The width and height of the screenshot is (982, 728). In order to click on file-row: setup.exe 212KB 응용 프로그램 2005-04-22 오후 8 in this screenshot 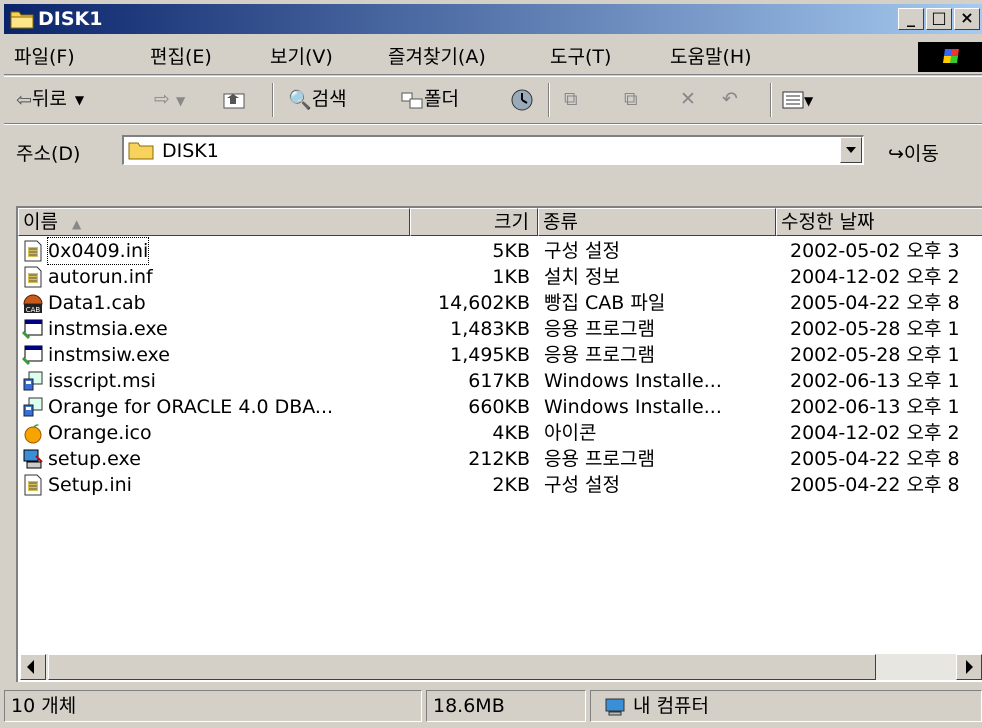, I will do `click(500, 459)`.